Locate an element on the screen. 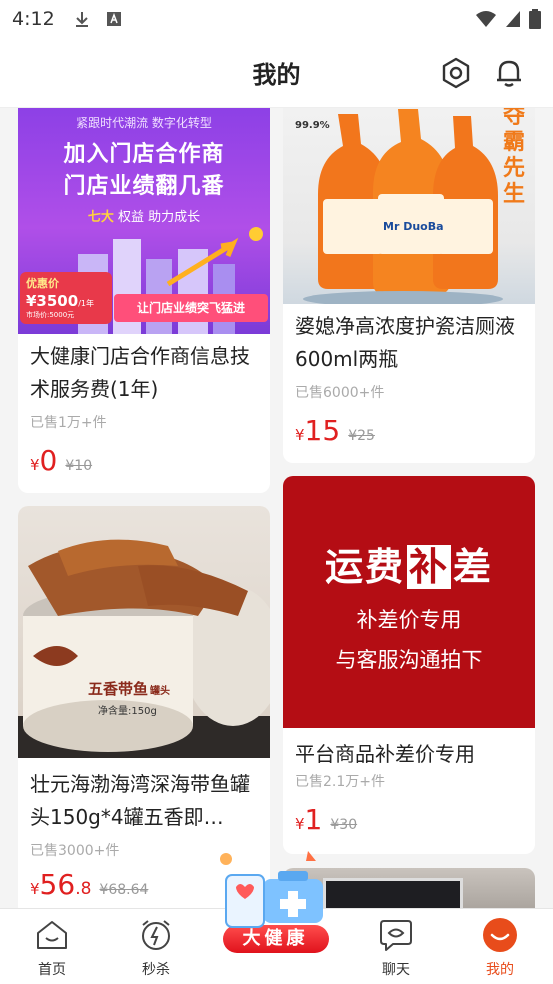 The height and width of the screenshot is (984, 553). banner-slogan: 让门店业绩突飞猛进 is located at coordinates (191, 308).